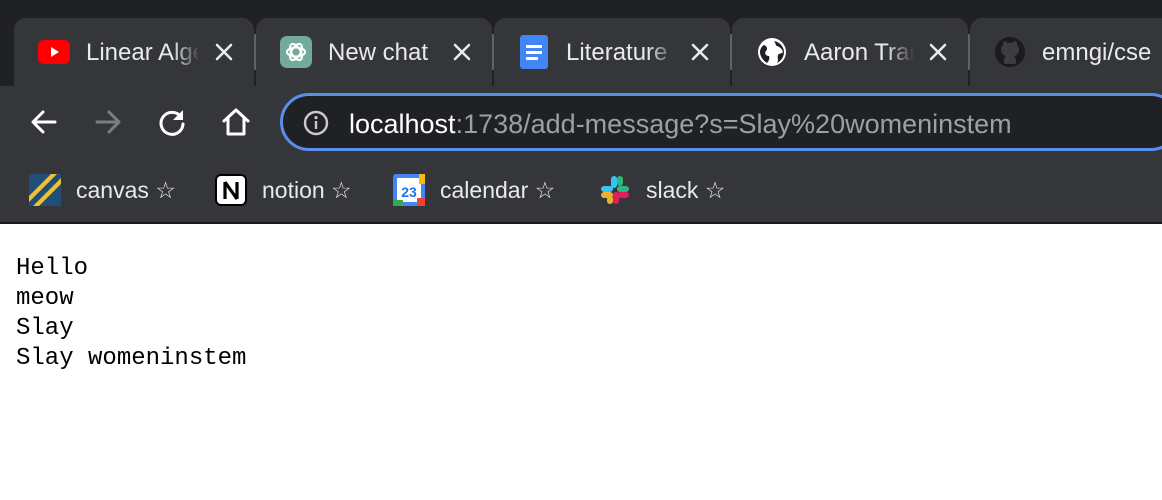 The image size is (1162, 500). What do you see at coordinates (402, 124) in the screenshot?
I see `url-host: localhost` at bounding box center [402, 124].